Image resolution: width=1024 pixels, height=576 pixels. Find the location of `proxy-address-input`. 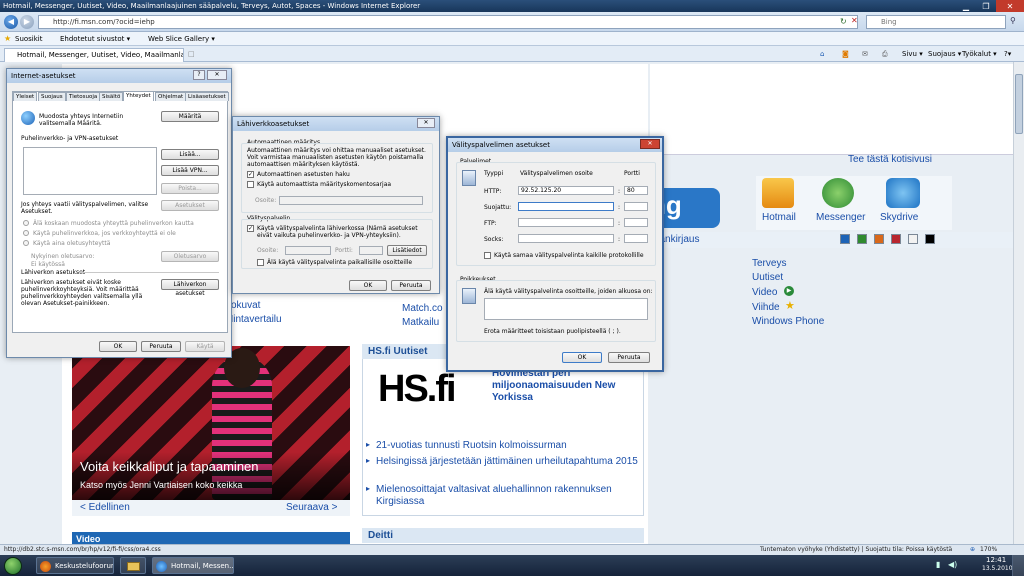

proxy-address-input is located at coordinates (308, 250).